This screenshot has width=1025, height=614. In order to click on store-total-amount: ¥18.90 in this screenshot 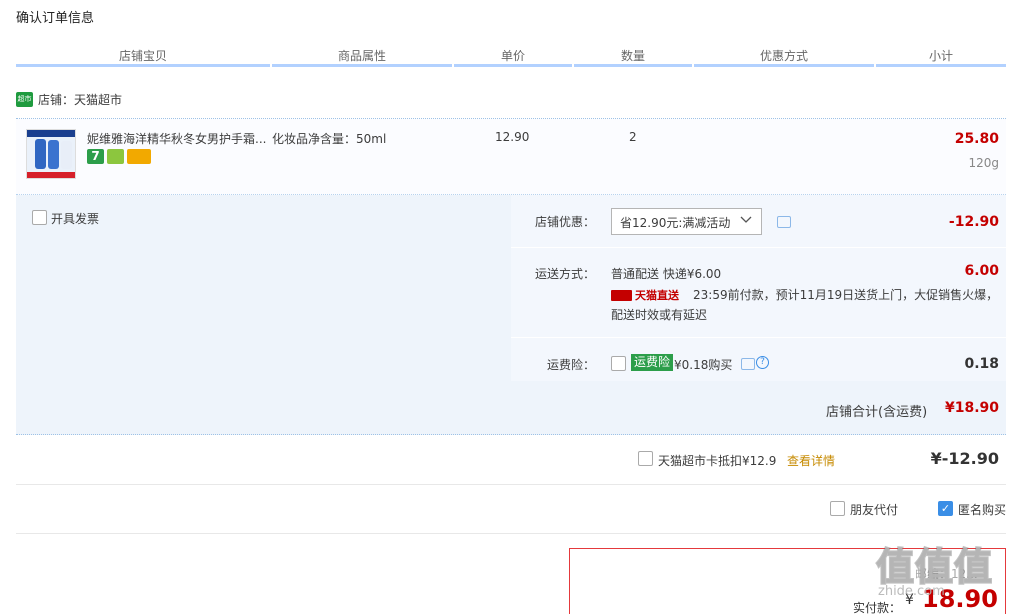, I will do `click(971, 408)`.